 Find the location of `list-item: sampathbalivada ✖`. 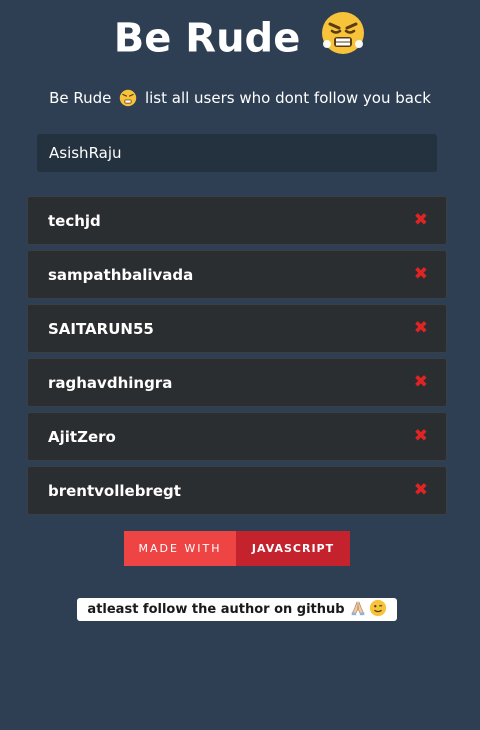

list-item: sampathbalivada ✖ is located at coordinates (237, 274).